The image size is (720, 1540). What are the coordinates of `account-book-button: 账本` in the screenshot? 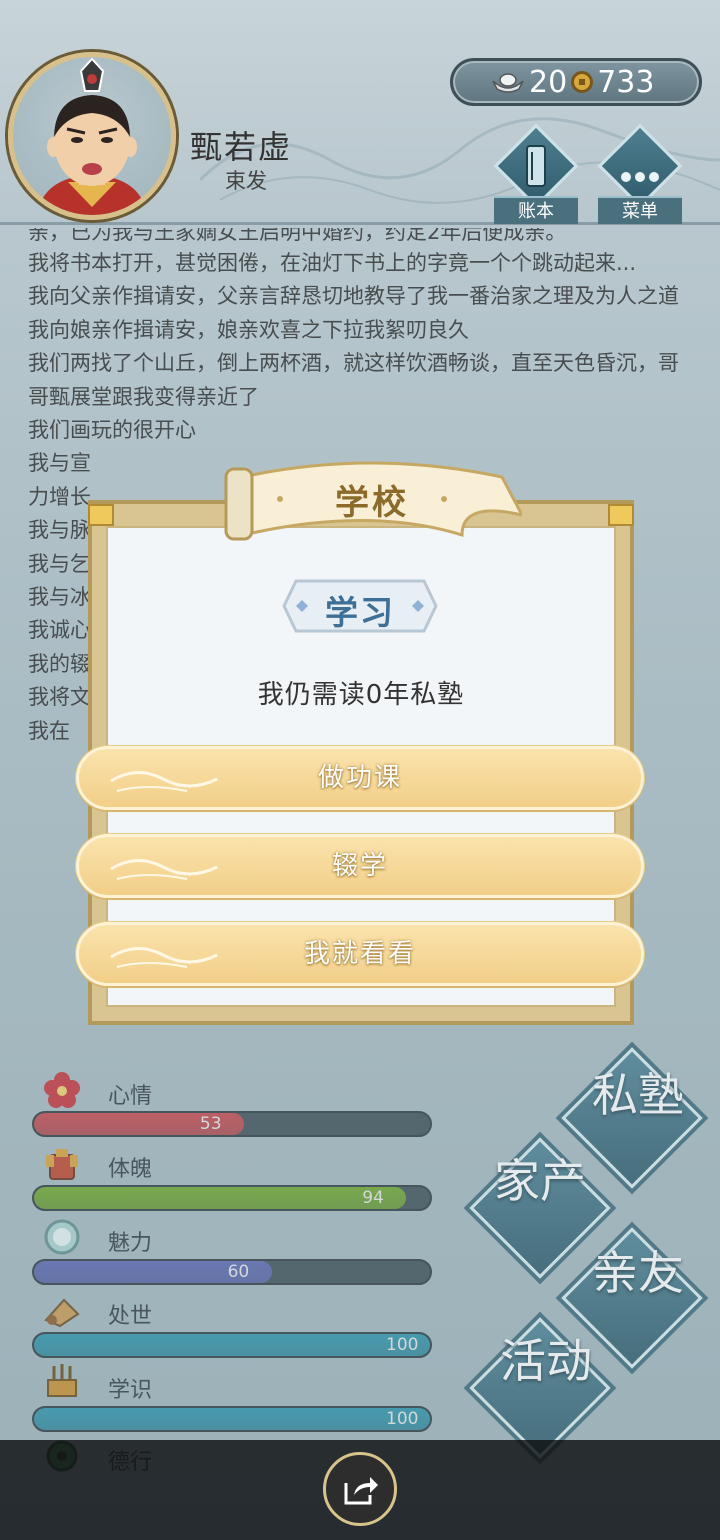 It's located at (536, 173).